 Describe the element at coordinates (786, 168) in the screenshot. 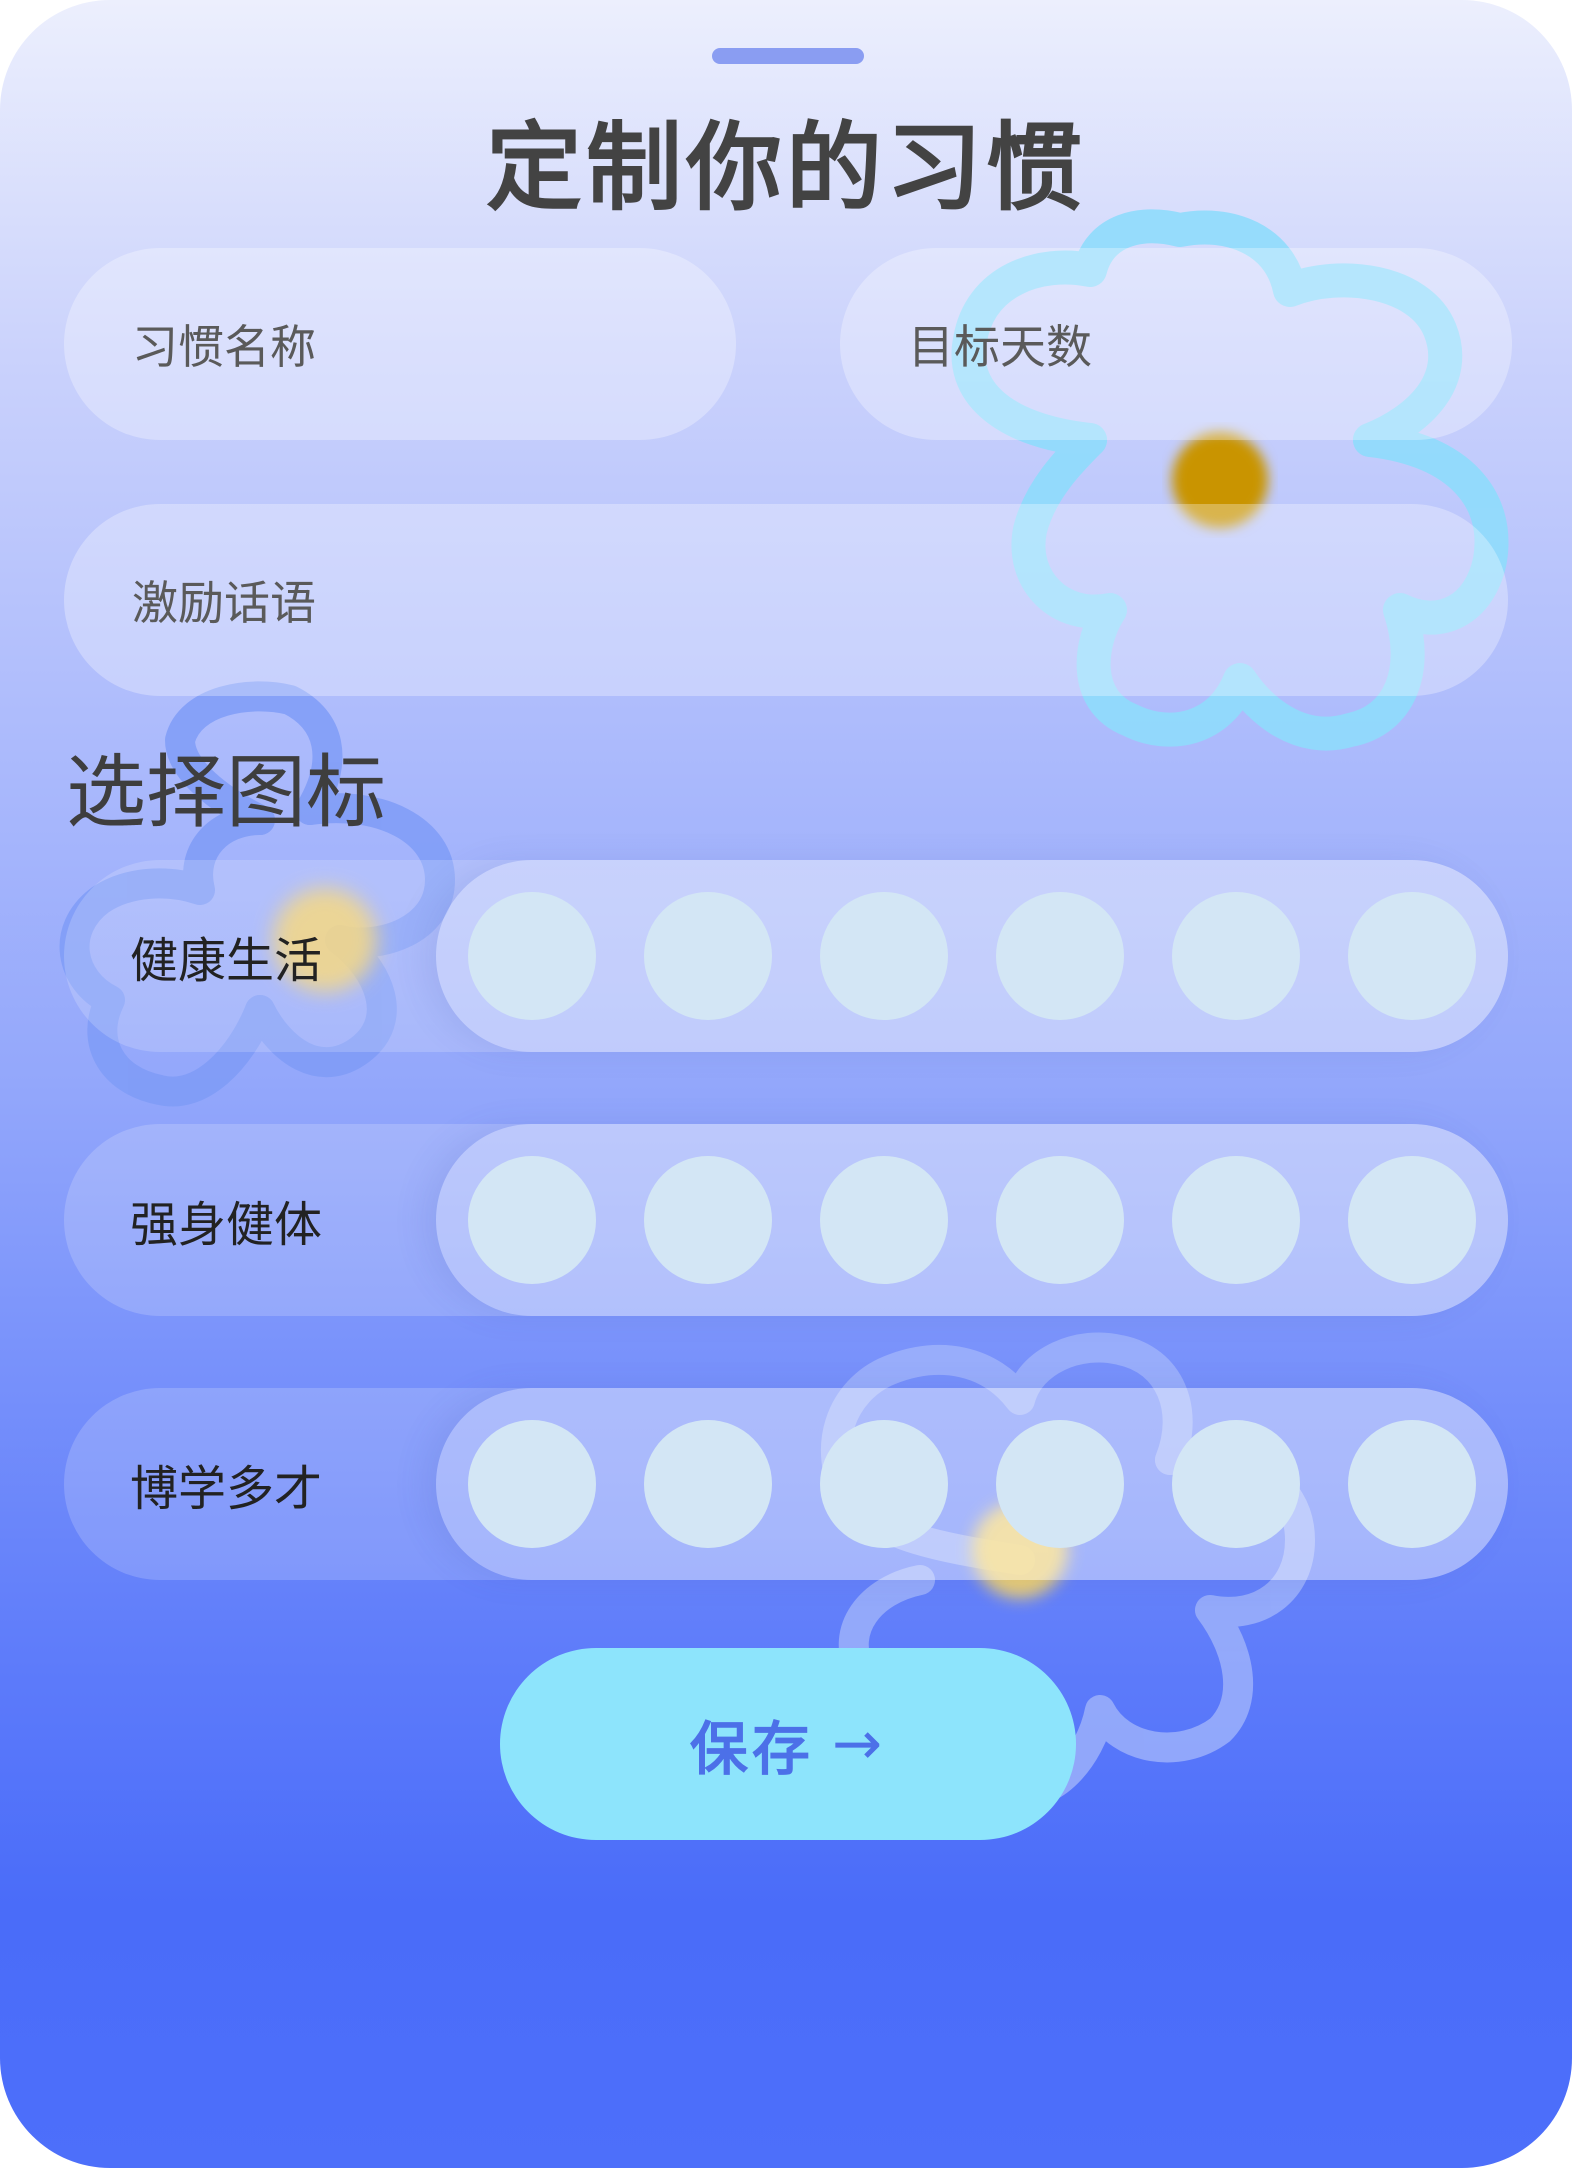

I see `page-title: 定制你的习惯` at that location.